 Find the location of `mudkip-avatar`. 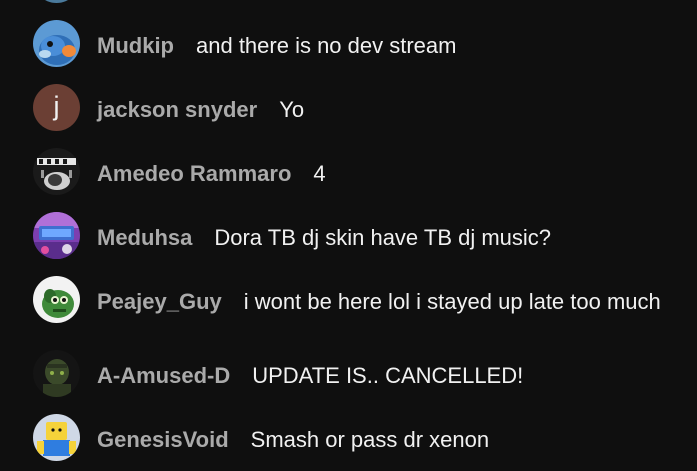

mudkip-avatar is located at coordinates (56, 43).